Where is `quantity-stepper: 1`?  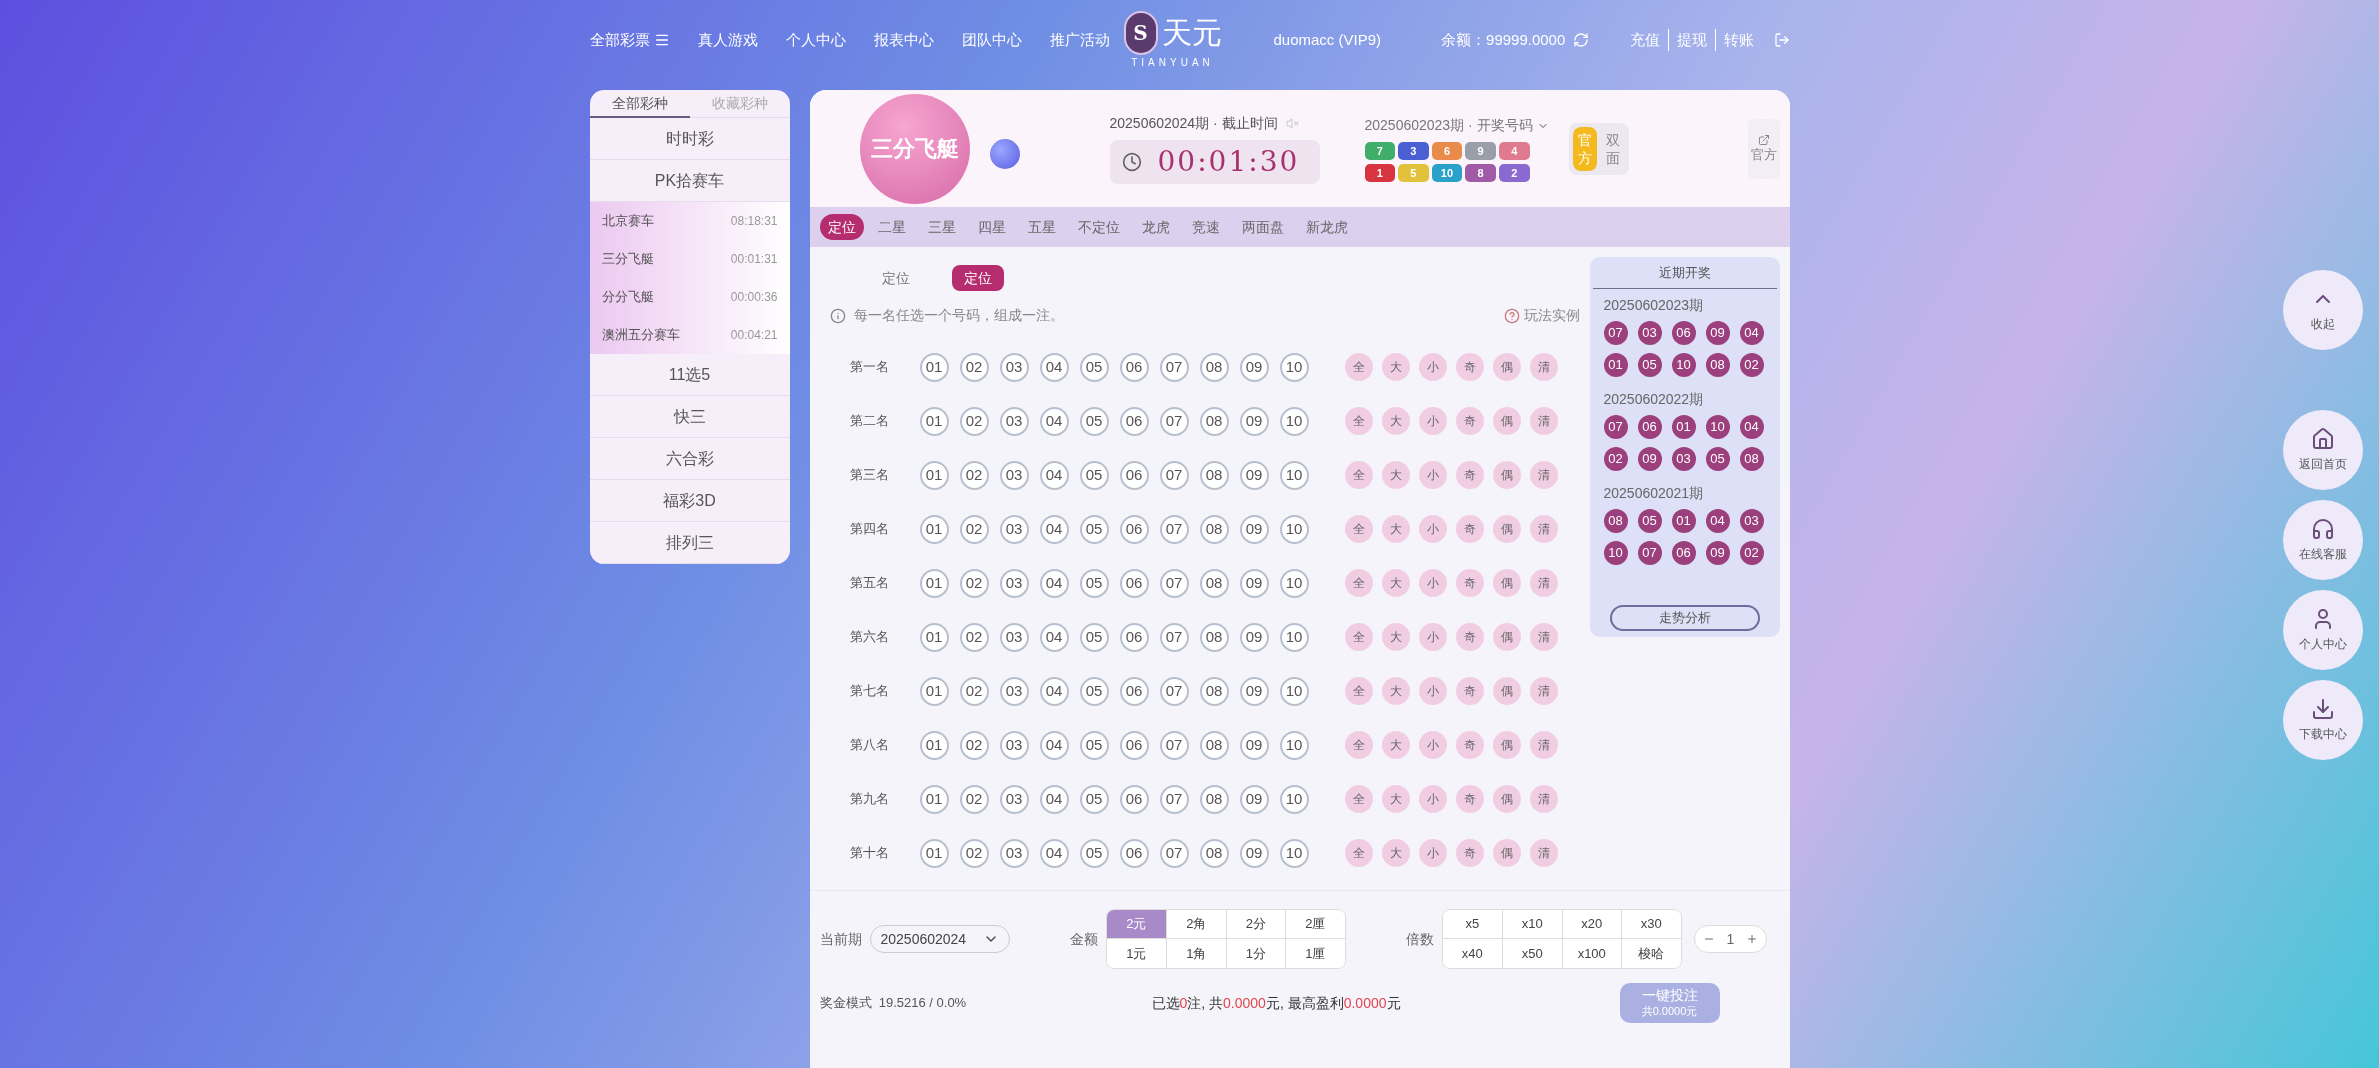
quantity-stepper: 1 is located at coordinates (1730, 939).